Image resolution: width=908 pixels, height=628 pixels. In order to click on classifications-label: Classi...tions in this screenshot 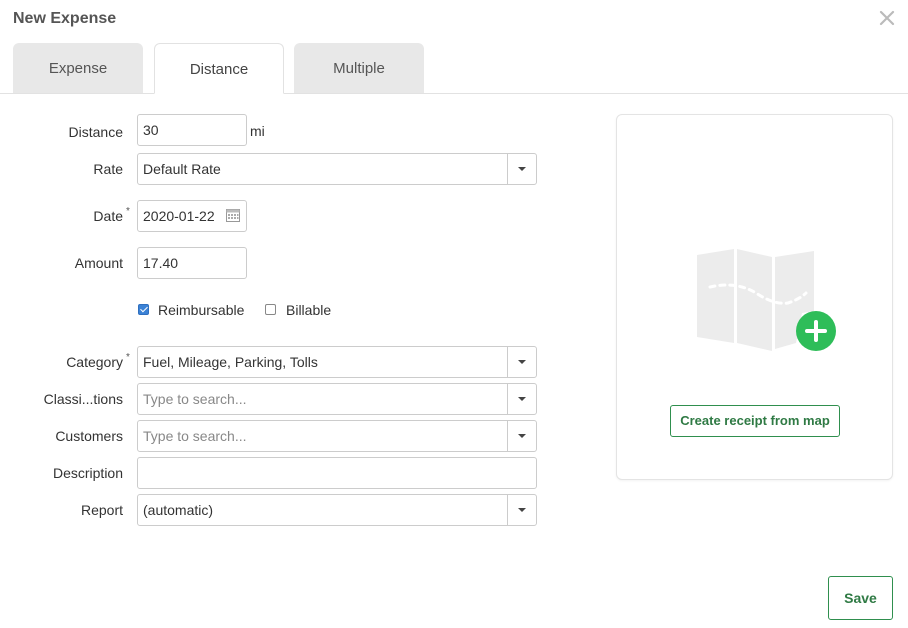, I will do `click(83, 399)`.